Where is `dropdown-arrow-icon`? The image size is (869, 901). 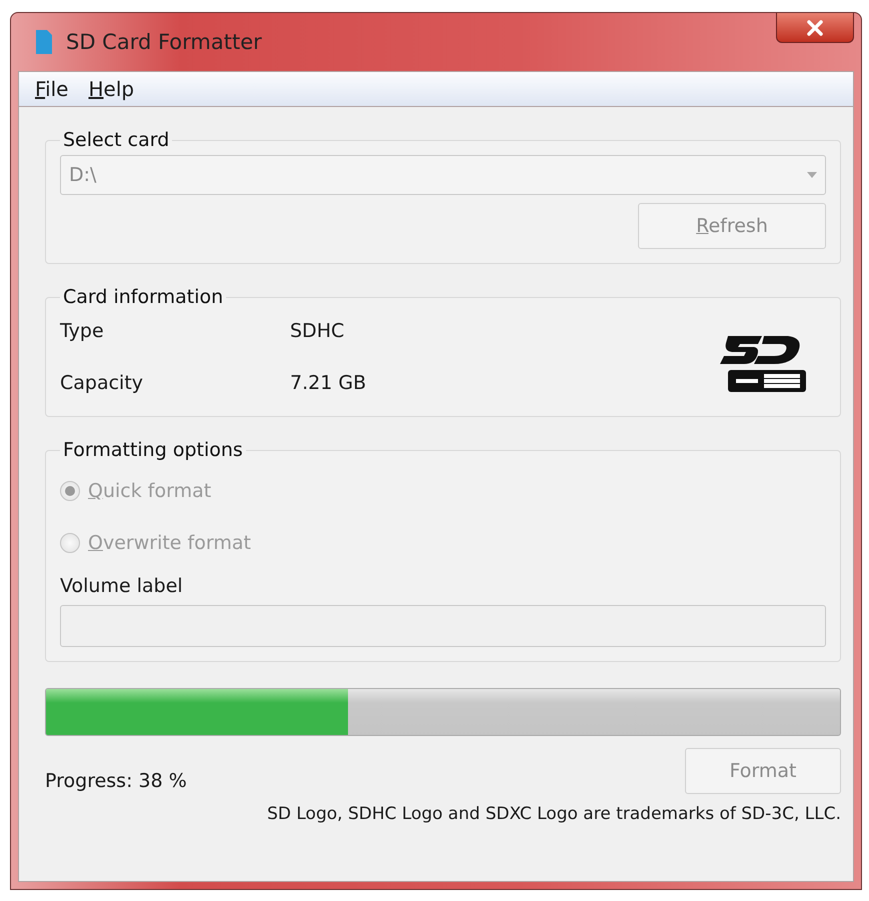 dropdown-arrow-icon is located at coordinates (812, 175).